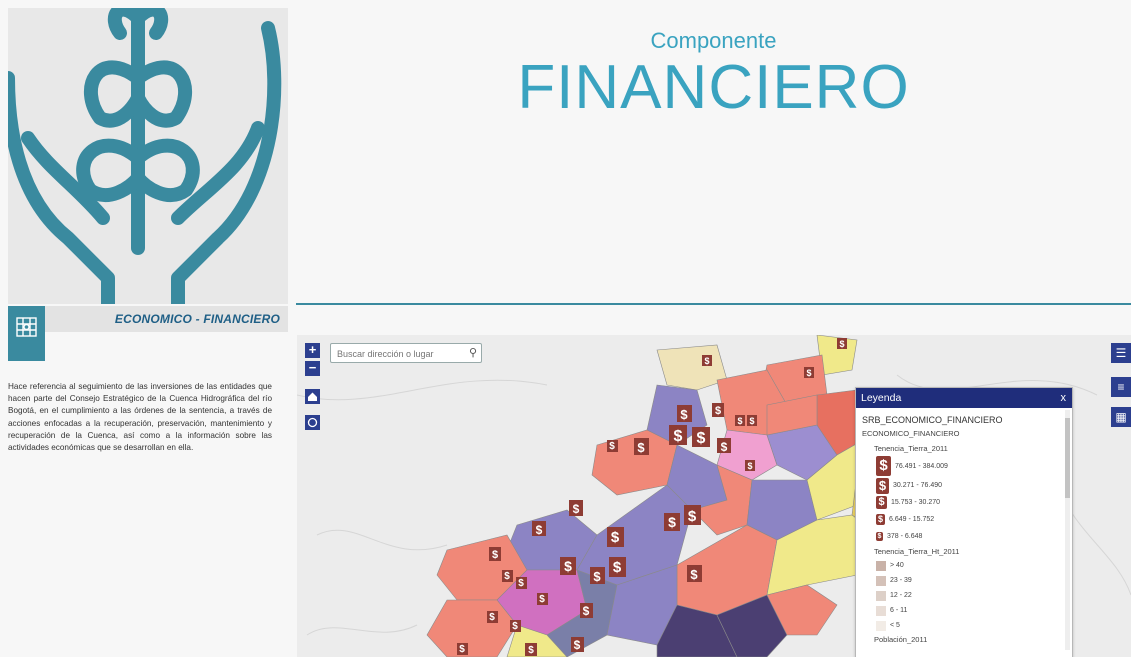 This screenshot has width=1131, height=657. I want to click on home-button, so click(312, 396).